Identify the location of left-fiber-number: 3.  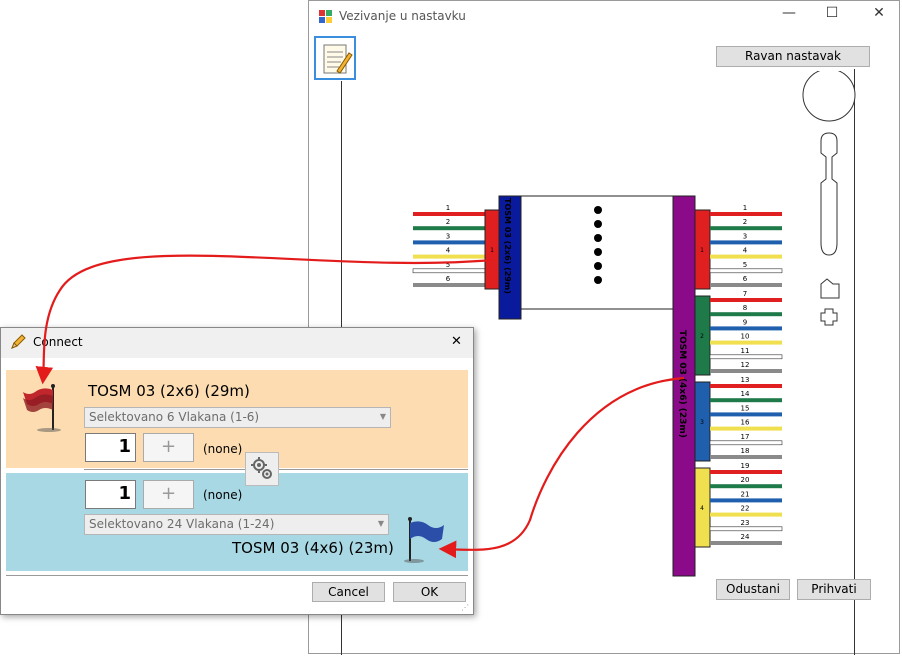
(448, 236).